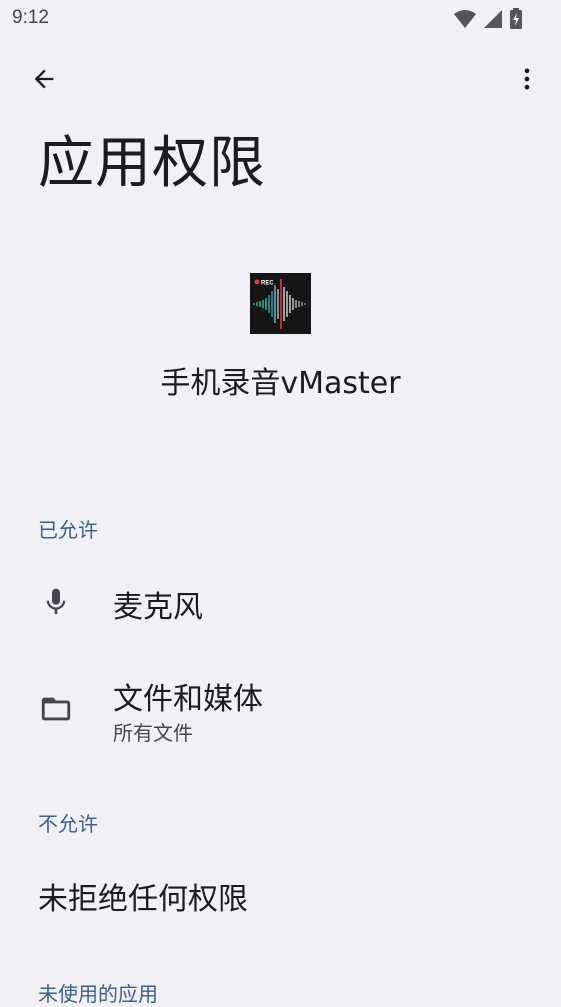  Describe the element at coordinates (30, 17) in the screenshot. I see `status-time: 9:12` at that location.